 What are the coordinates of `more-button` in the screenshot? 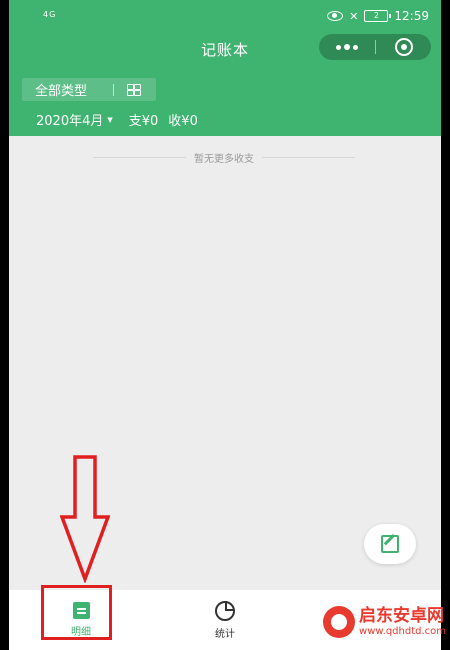 It's located at (347, 47).